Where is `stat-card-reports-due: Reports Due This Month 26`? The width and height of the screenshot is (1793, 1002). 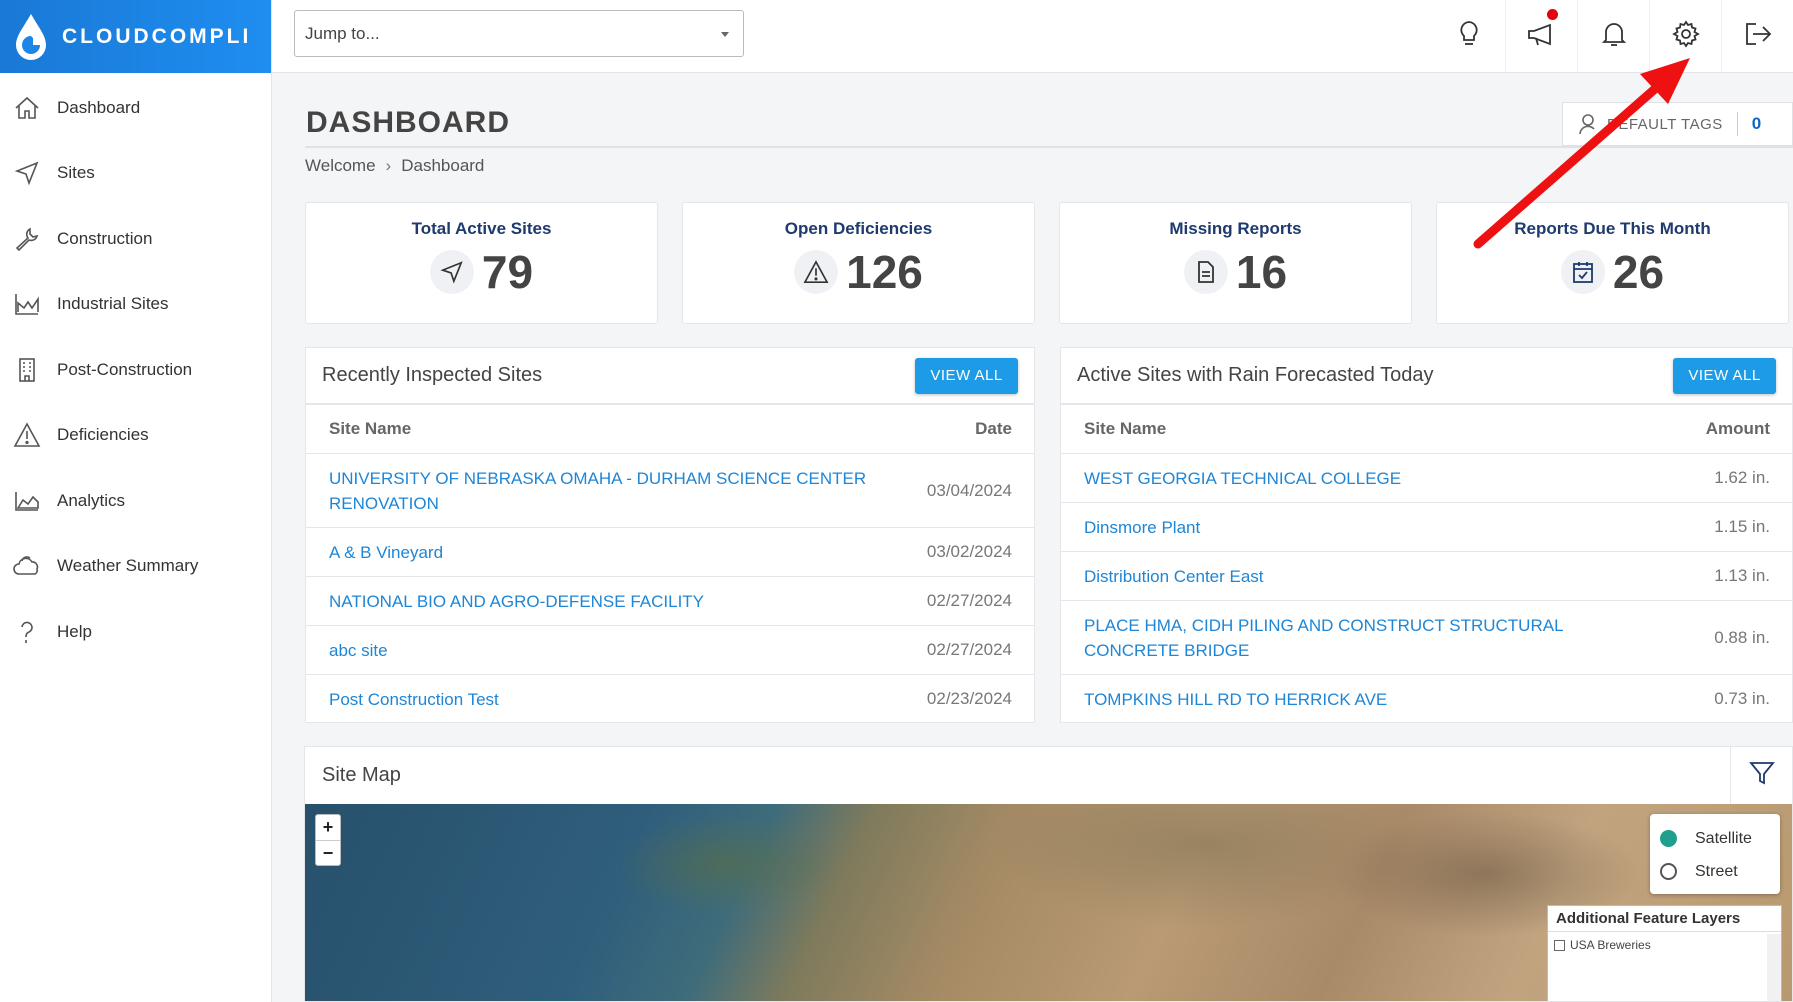
stat-card-reports-due: Reports Due This Month 26 is located at coordinates (1612, 263).